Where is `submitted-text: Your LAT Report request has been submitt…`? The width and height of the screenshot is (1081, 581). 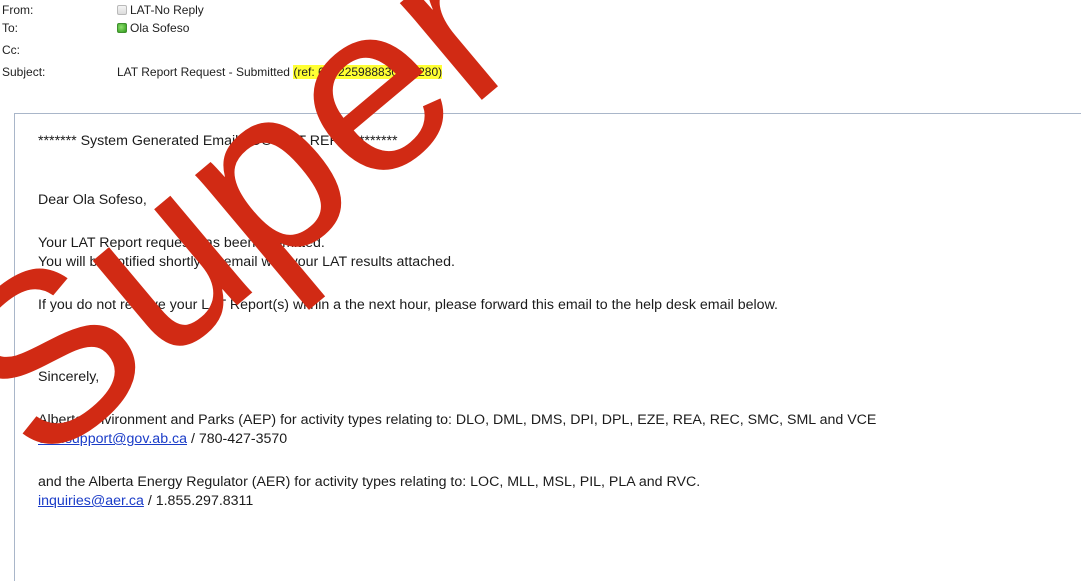
submitted-text: Your LAT Report request has been submitt… is located at coordinates (181, 243).